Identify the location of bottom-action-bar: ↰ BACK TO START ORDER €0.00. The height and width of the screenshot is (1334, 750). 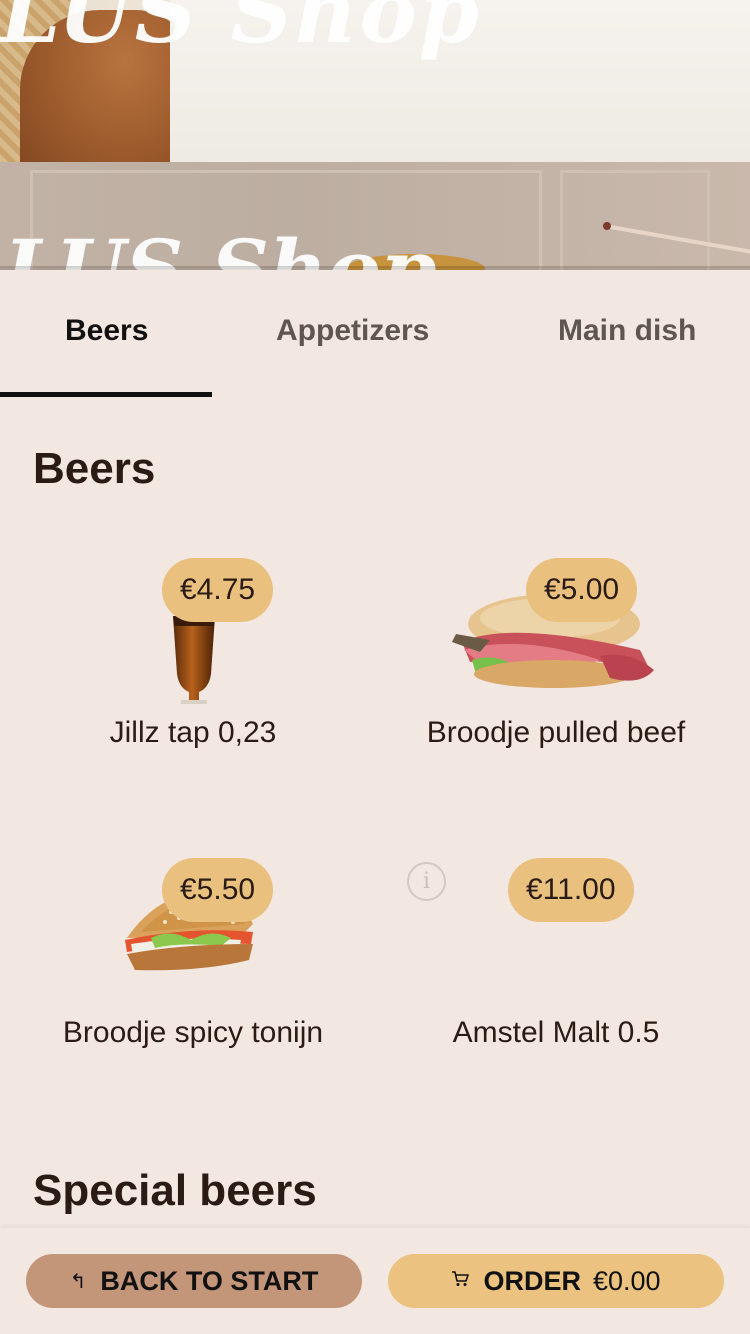
(375, 1281).